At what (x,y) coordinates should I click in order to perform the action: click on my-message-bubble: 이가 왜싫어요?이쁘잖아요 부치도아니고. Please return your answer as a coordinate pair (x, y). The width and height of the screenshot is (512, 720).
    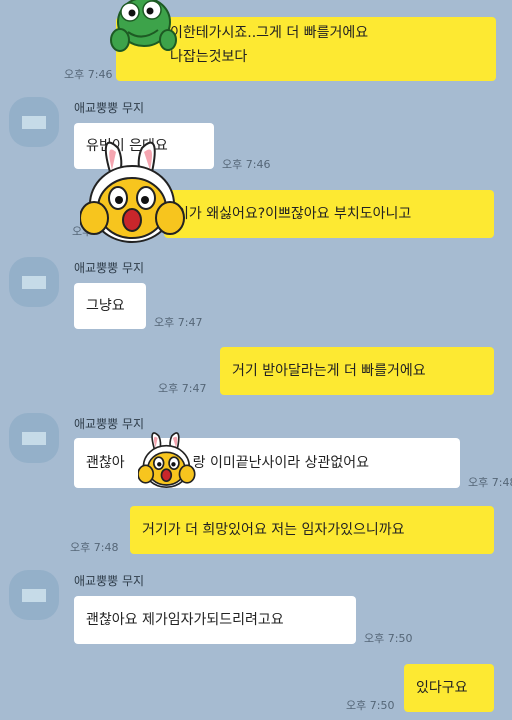
    Looking at the image, I should click on (329, 214).